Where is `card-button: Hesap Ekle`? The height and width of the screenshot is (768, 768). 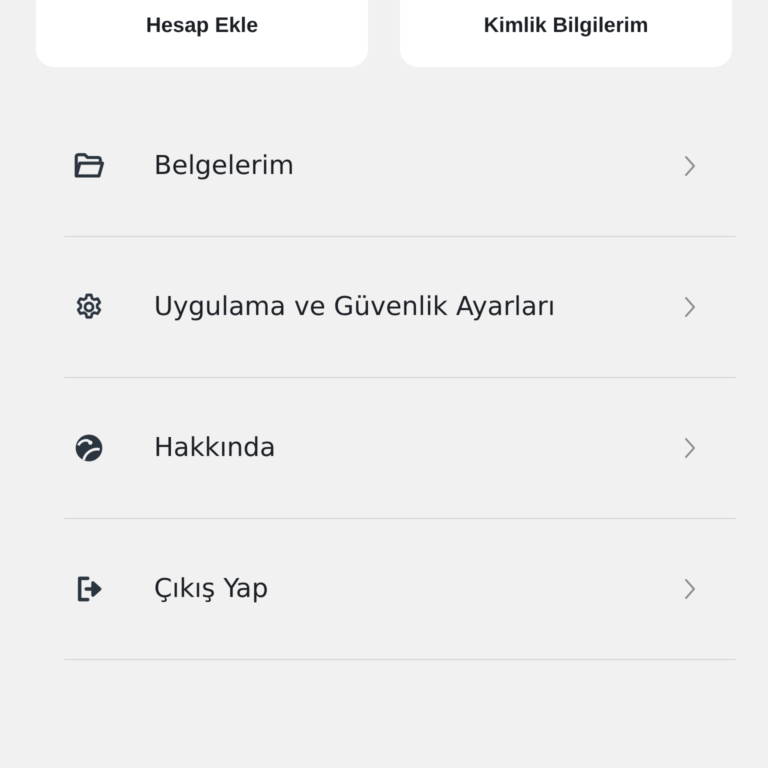
card-button: Hesap Ekle is located at coordinates (202, 33).